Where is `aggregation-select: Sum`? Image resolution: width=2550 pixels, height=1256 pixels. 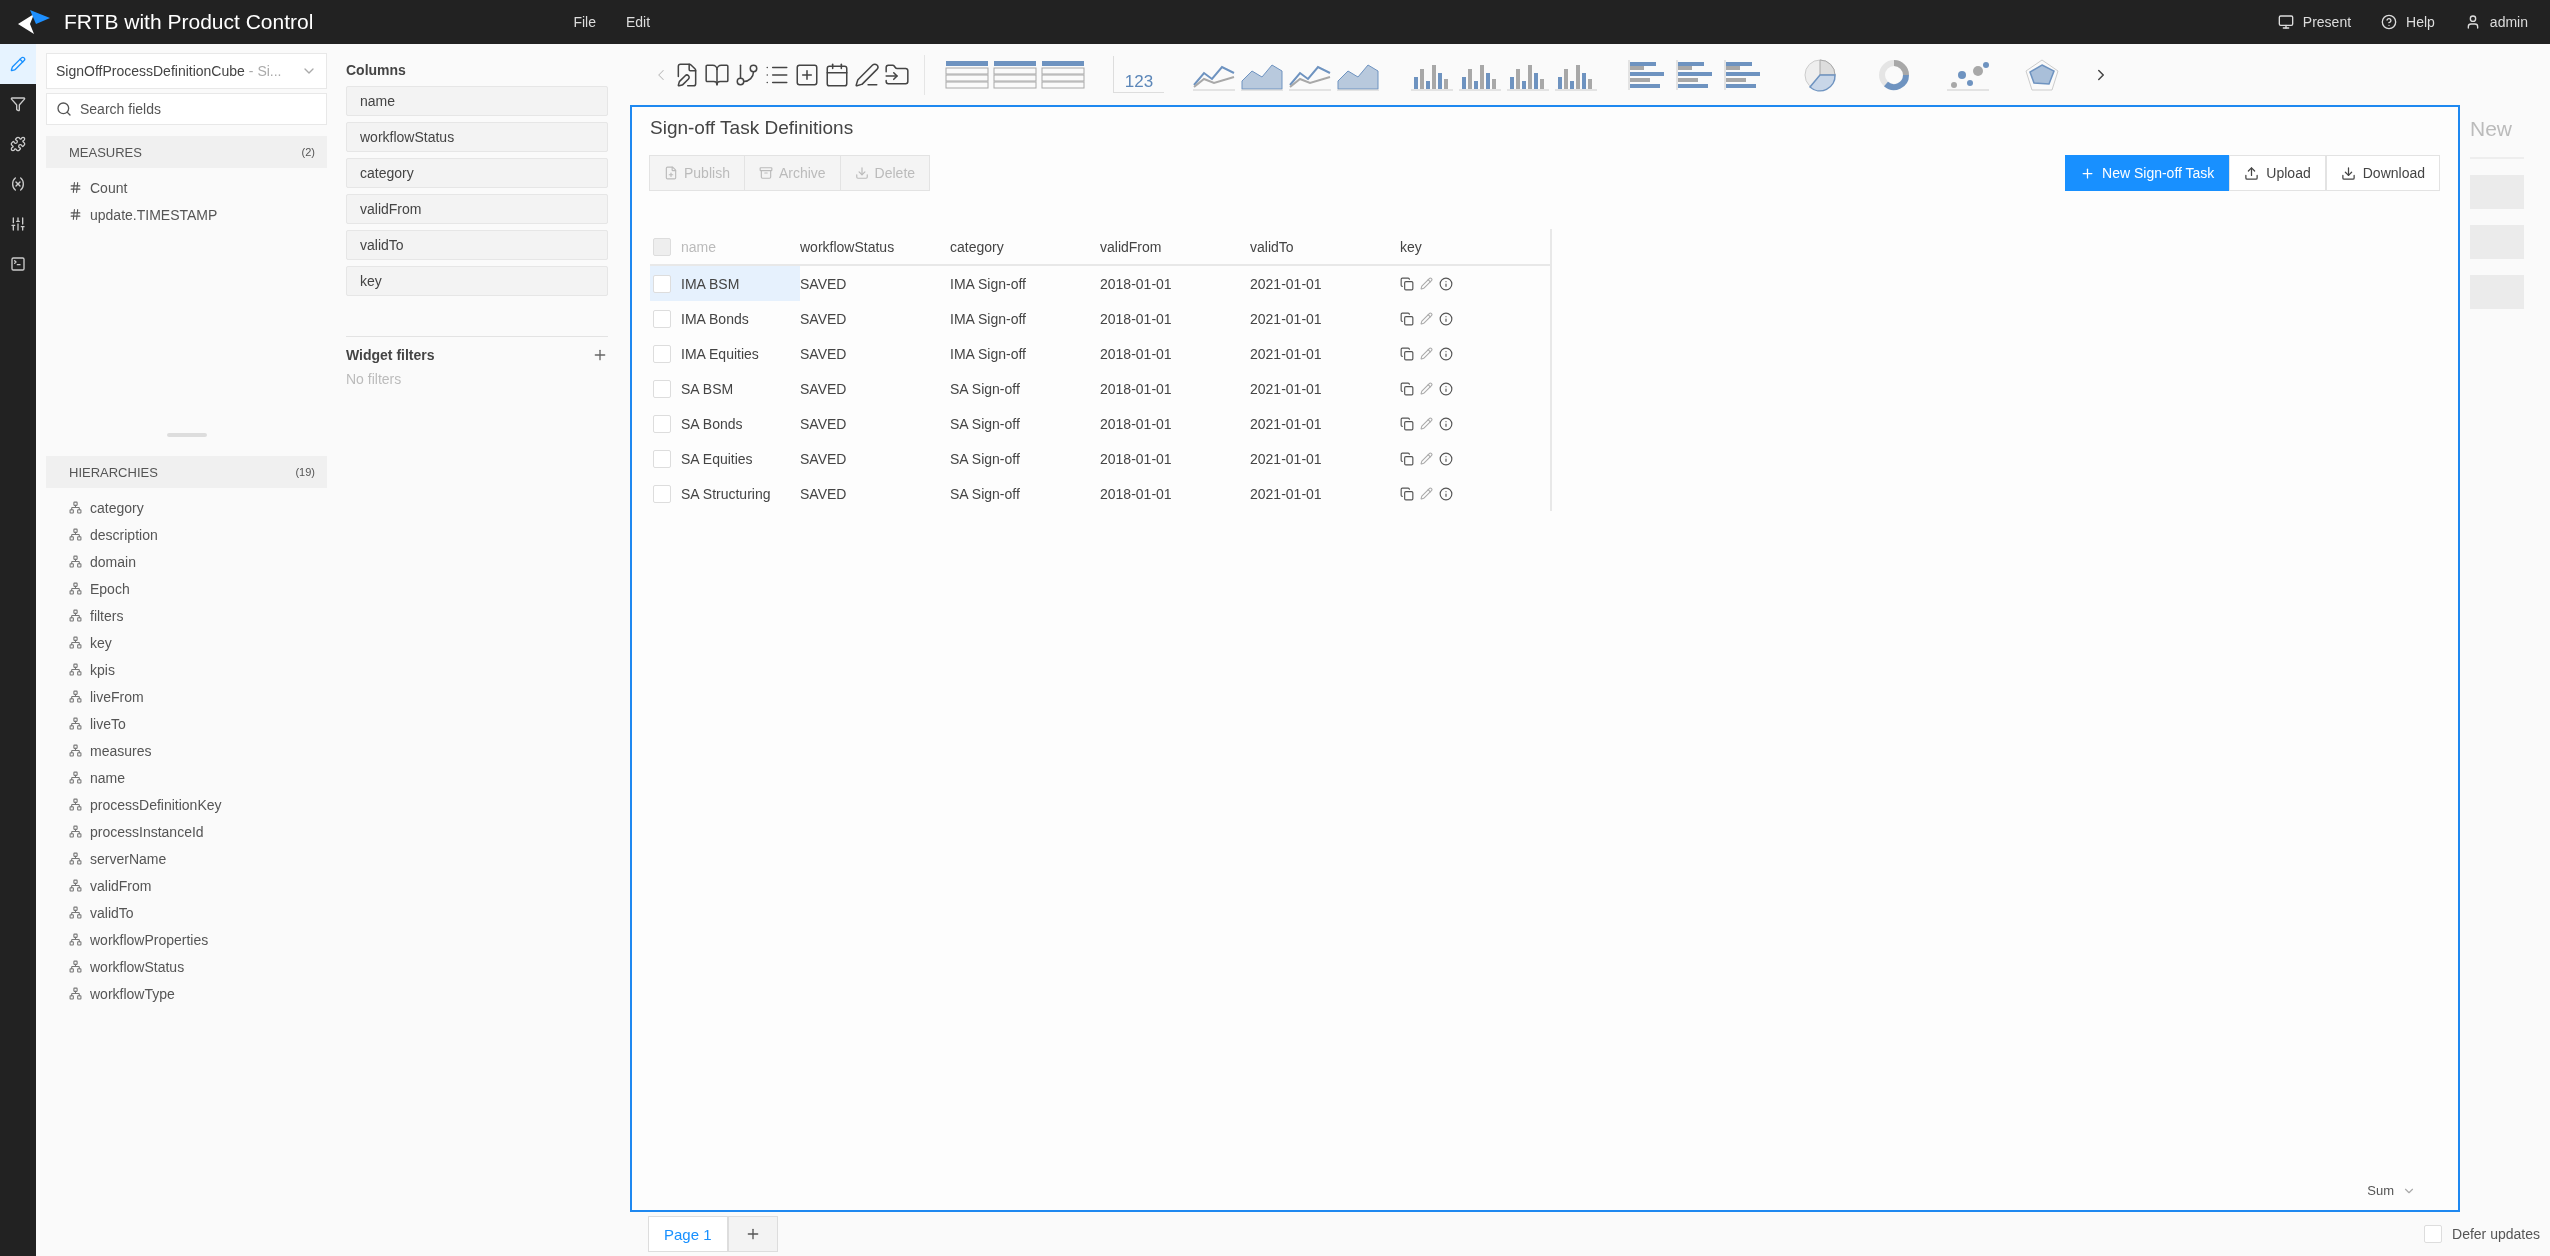
aggregation-select: Sum is located at coordinates (2391, 1190).